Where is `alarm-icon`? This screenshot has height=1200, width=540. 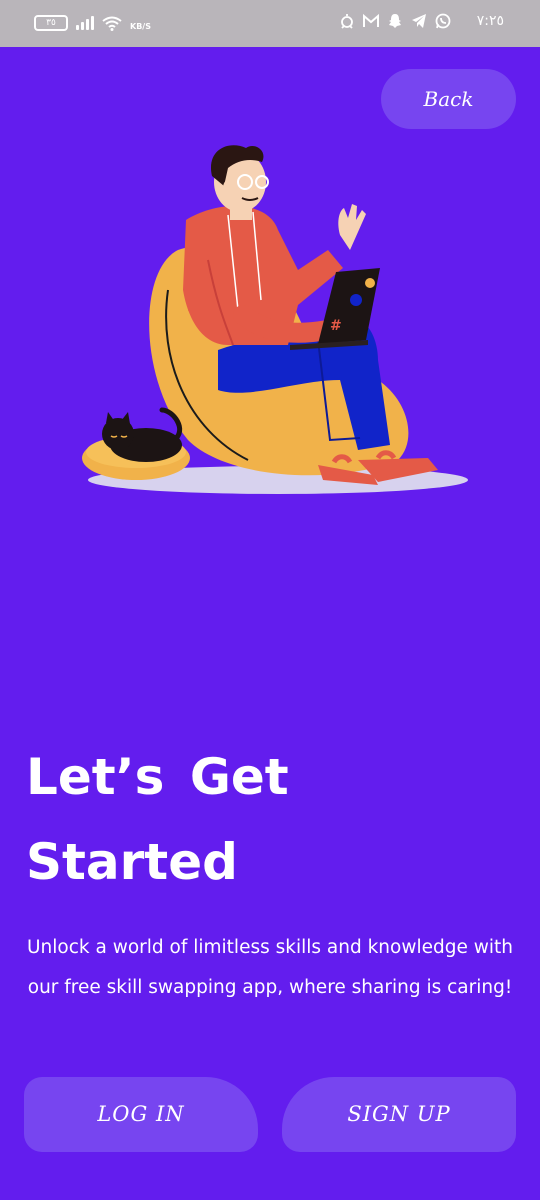
alarm-icon is located at coordinates (346, 21).